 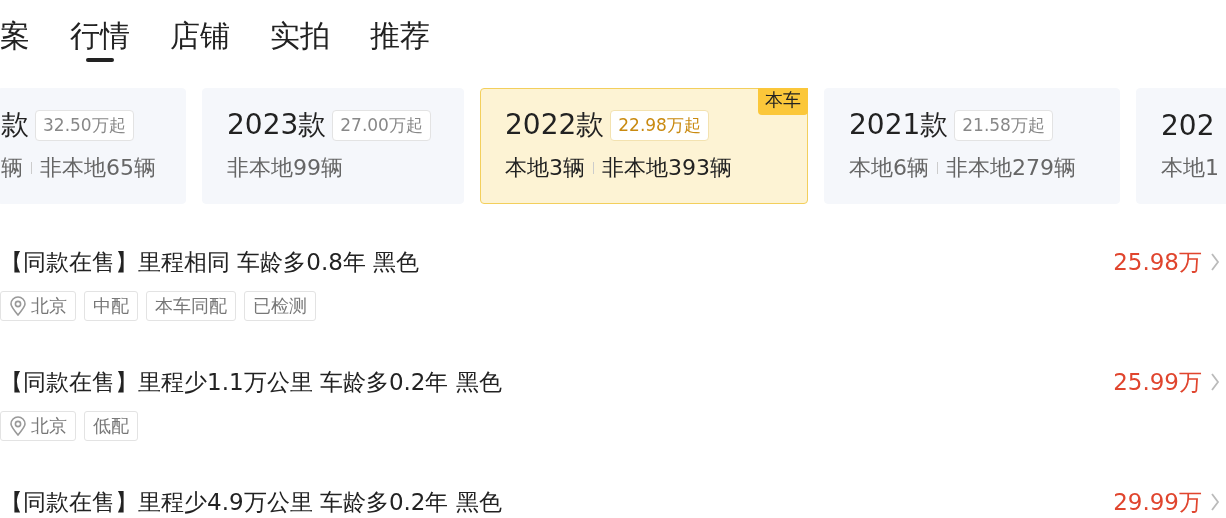 What do you see at coordinates (1011, 168) in the screenshot?
I see `nonlocal-count: 非本地279辆` at bounding box center [1011, 168].